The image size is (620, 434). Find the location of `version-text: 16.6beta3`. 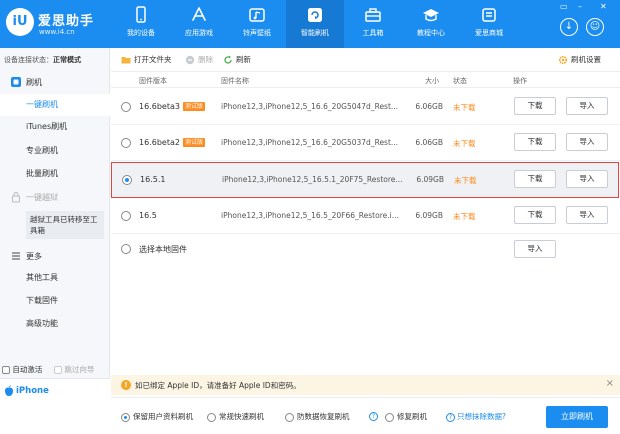

version-text: 16.6beta3 is located at coordinates (159, 106).